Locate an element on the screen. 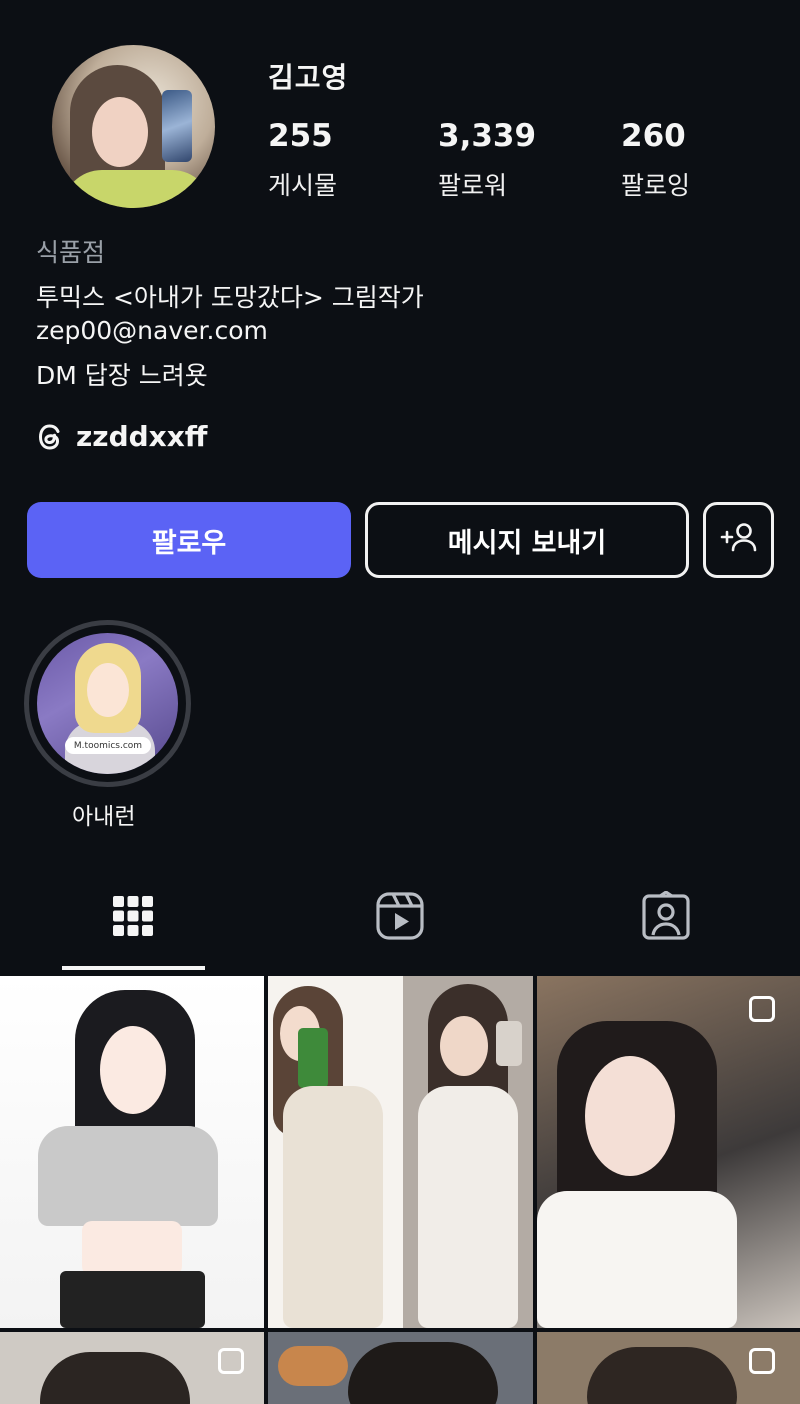 Image resolution: width=800 pixels, height=1404 pixels. followers-label: 팔로워 is located at coordinates (472, 184).